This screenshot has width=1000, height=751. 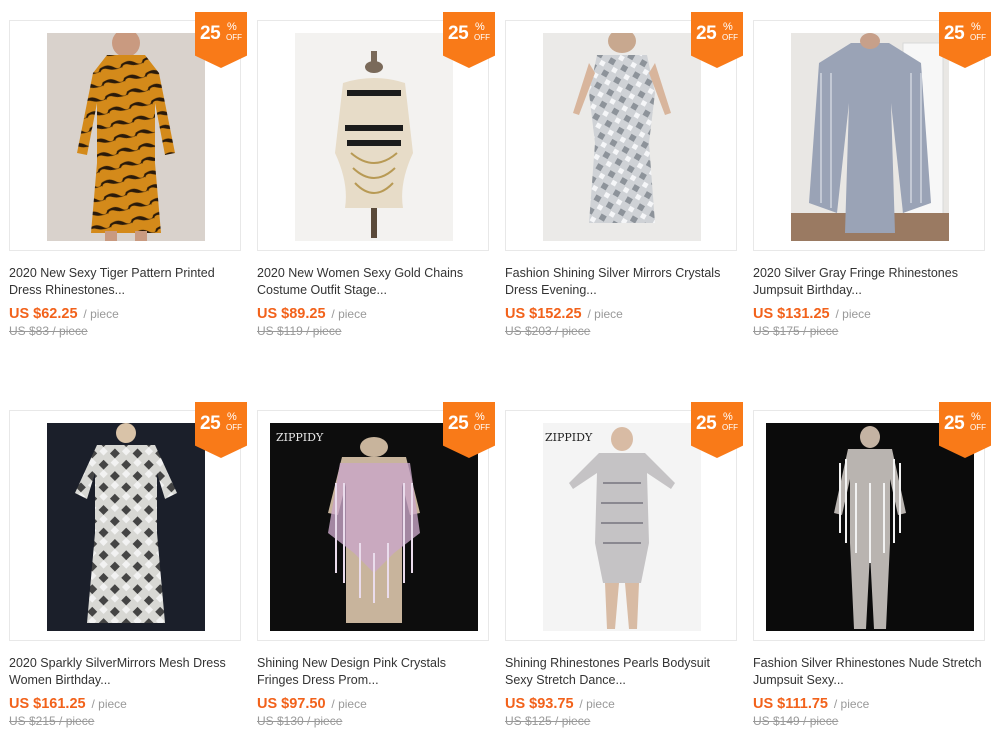 I want to click on sale-price: US $62.25, so click(x=43, y=314).